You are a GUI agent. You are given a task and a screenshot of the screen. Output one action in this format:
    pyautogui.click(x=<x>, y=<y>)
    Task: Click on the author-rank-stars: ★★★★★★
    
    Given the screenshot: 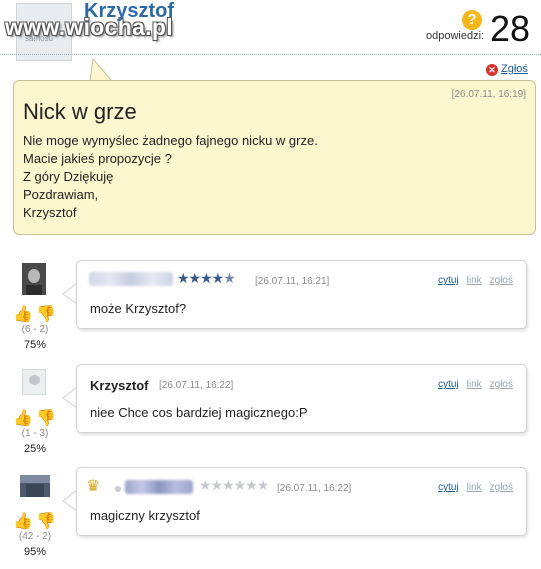 What is the action you would take?
    pyautogui.click(x=234, y=485)
    